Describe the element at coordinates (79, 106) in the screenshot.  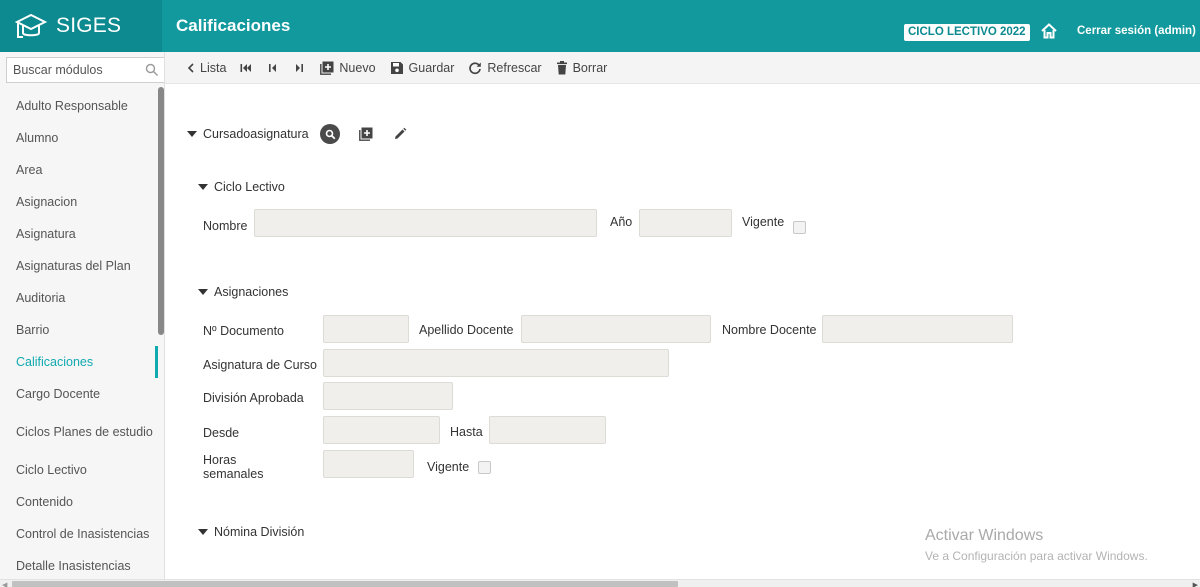
I see `sidebar-item-adulto-responsable: Adulto Responsable` at that location.